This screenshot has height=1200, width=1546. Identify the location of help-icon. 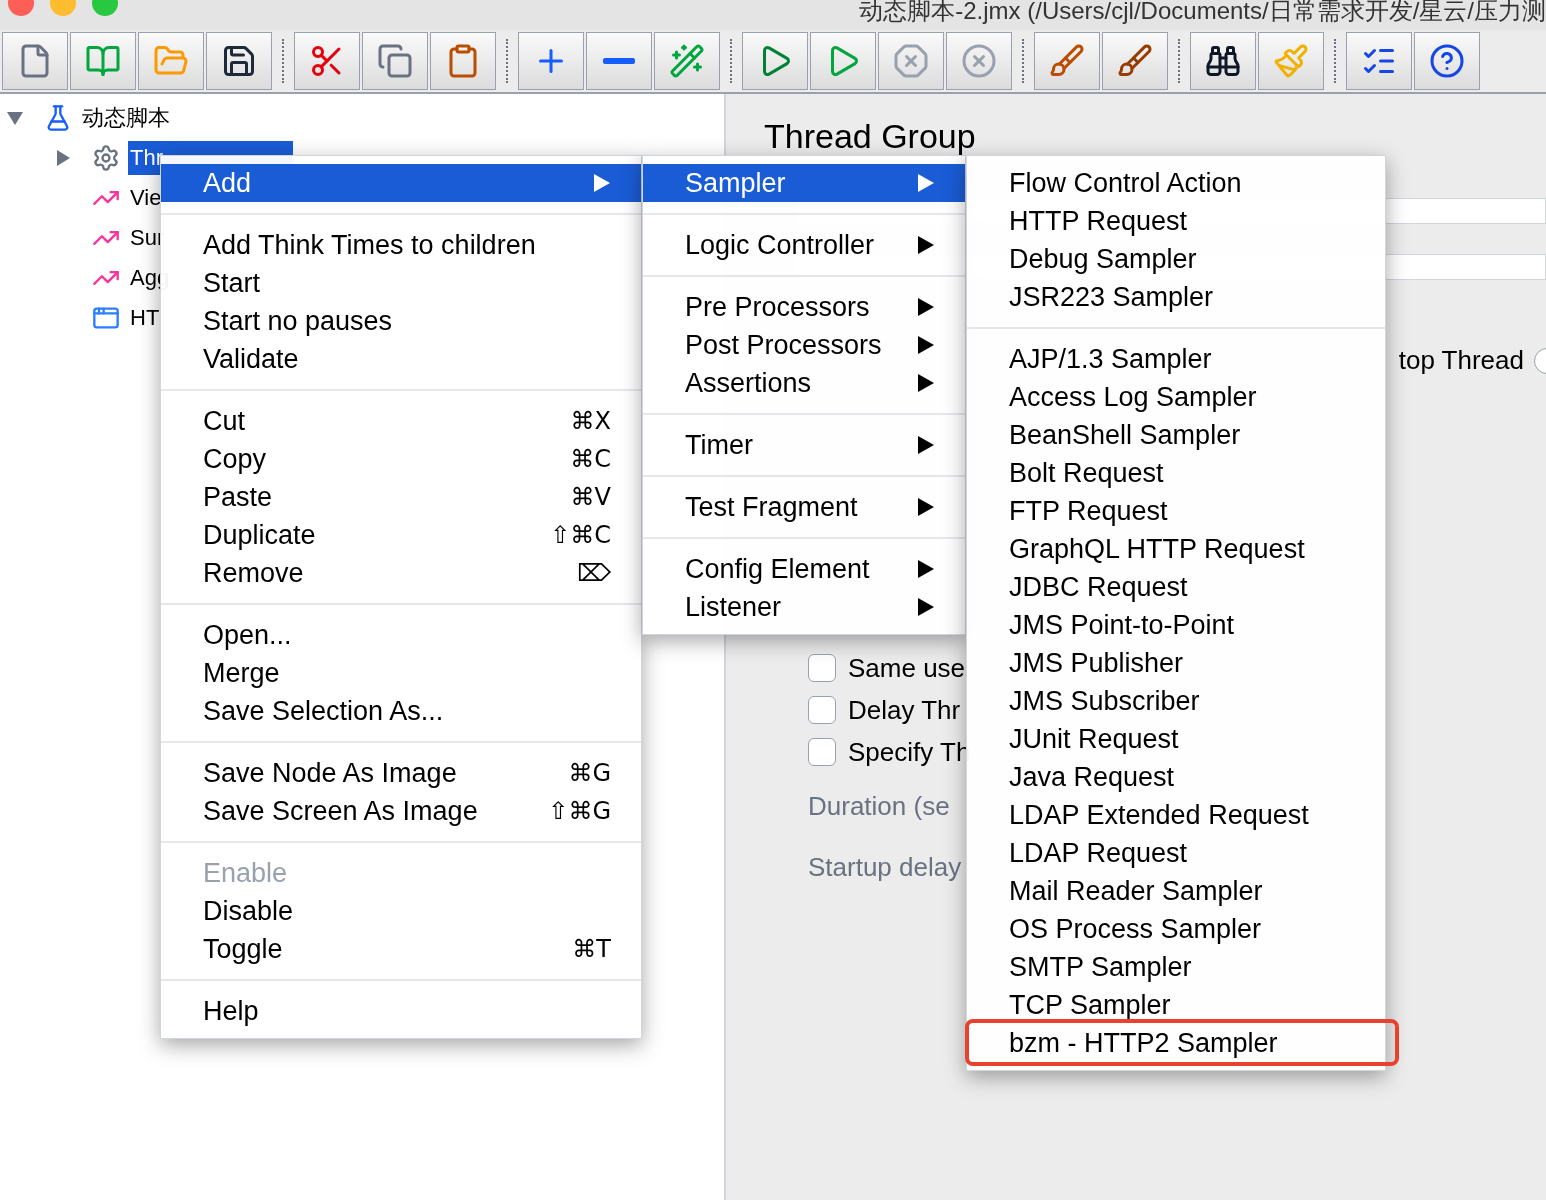
(1447, 61).